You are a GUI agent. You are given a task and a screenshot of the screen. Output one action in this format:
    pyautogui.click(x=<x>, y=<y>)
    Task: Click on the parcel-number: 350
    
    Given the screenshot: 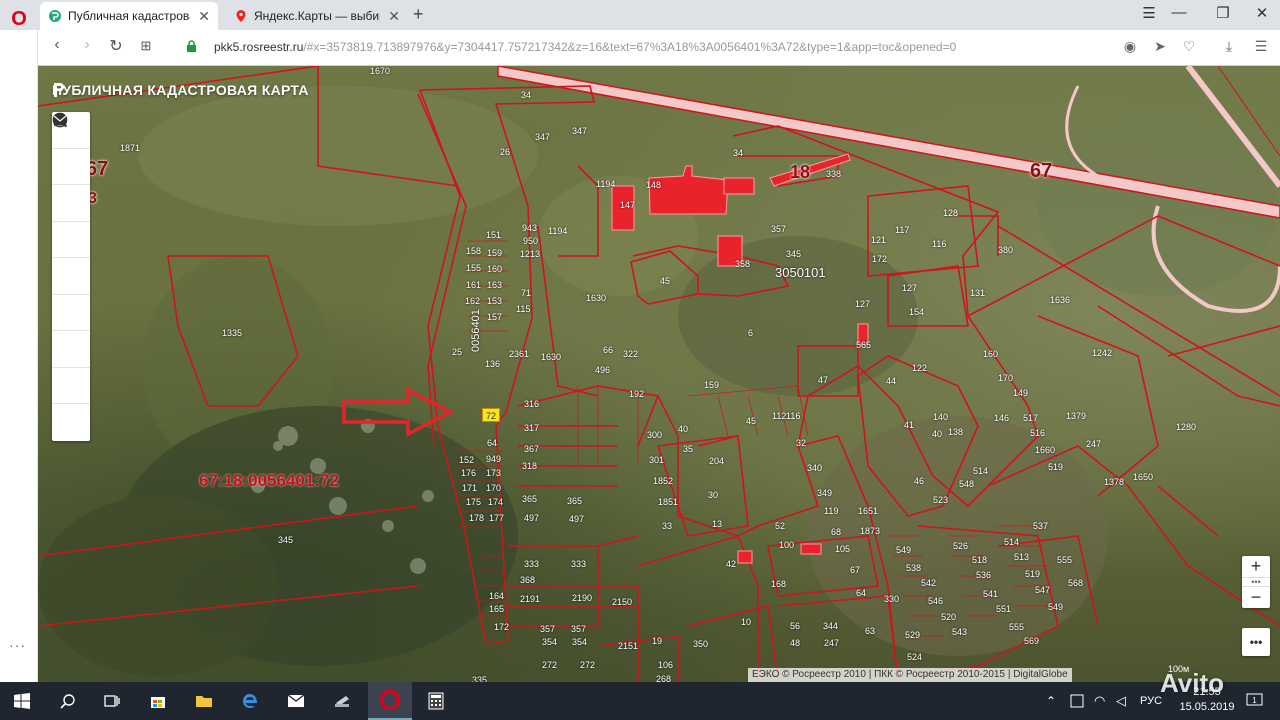 What is the action you would take?
    pyautogui.click(x=701, y=644)
    